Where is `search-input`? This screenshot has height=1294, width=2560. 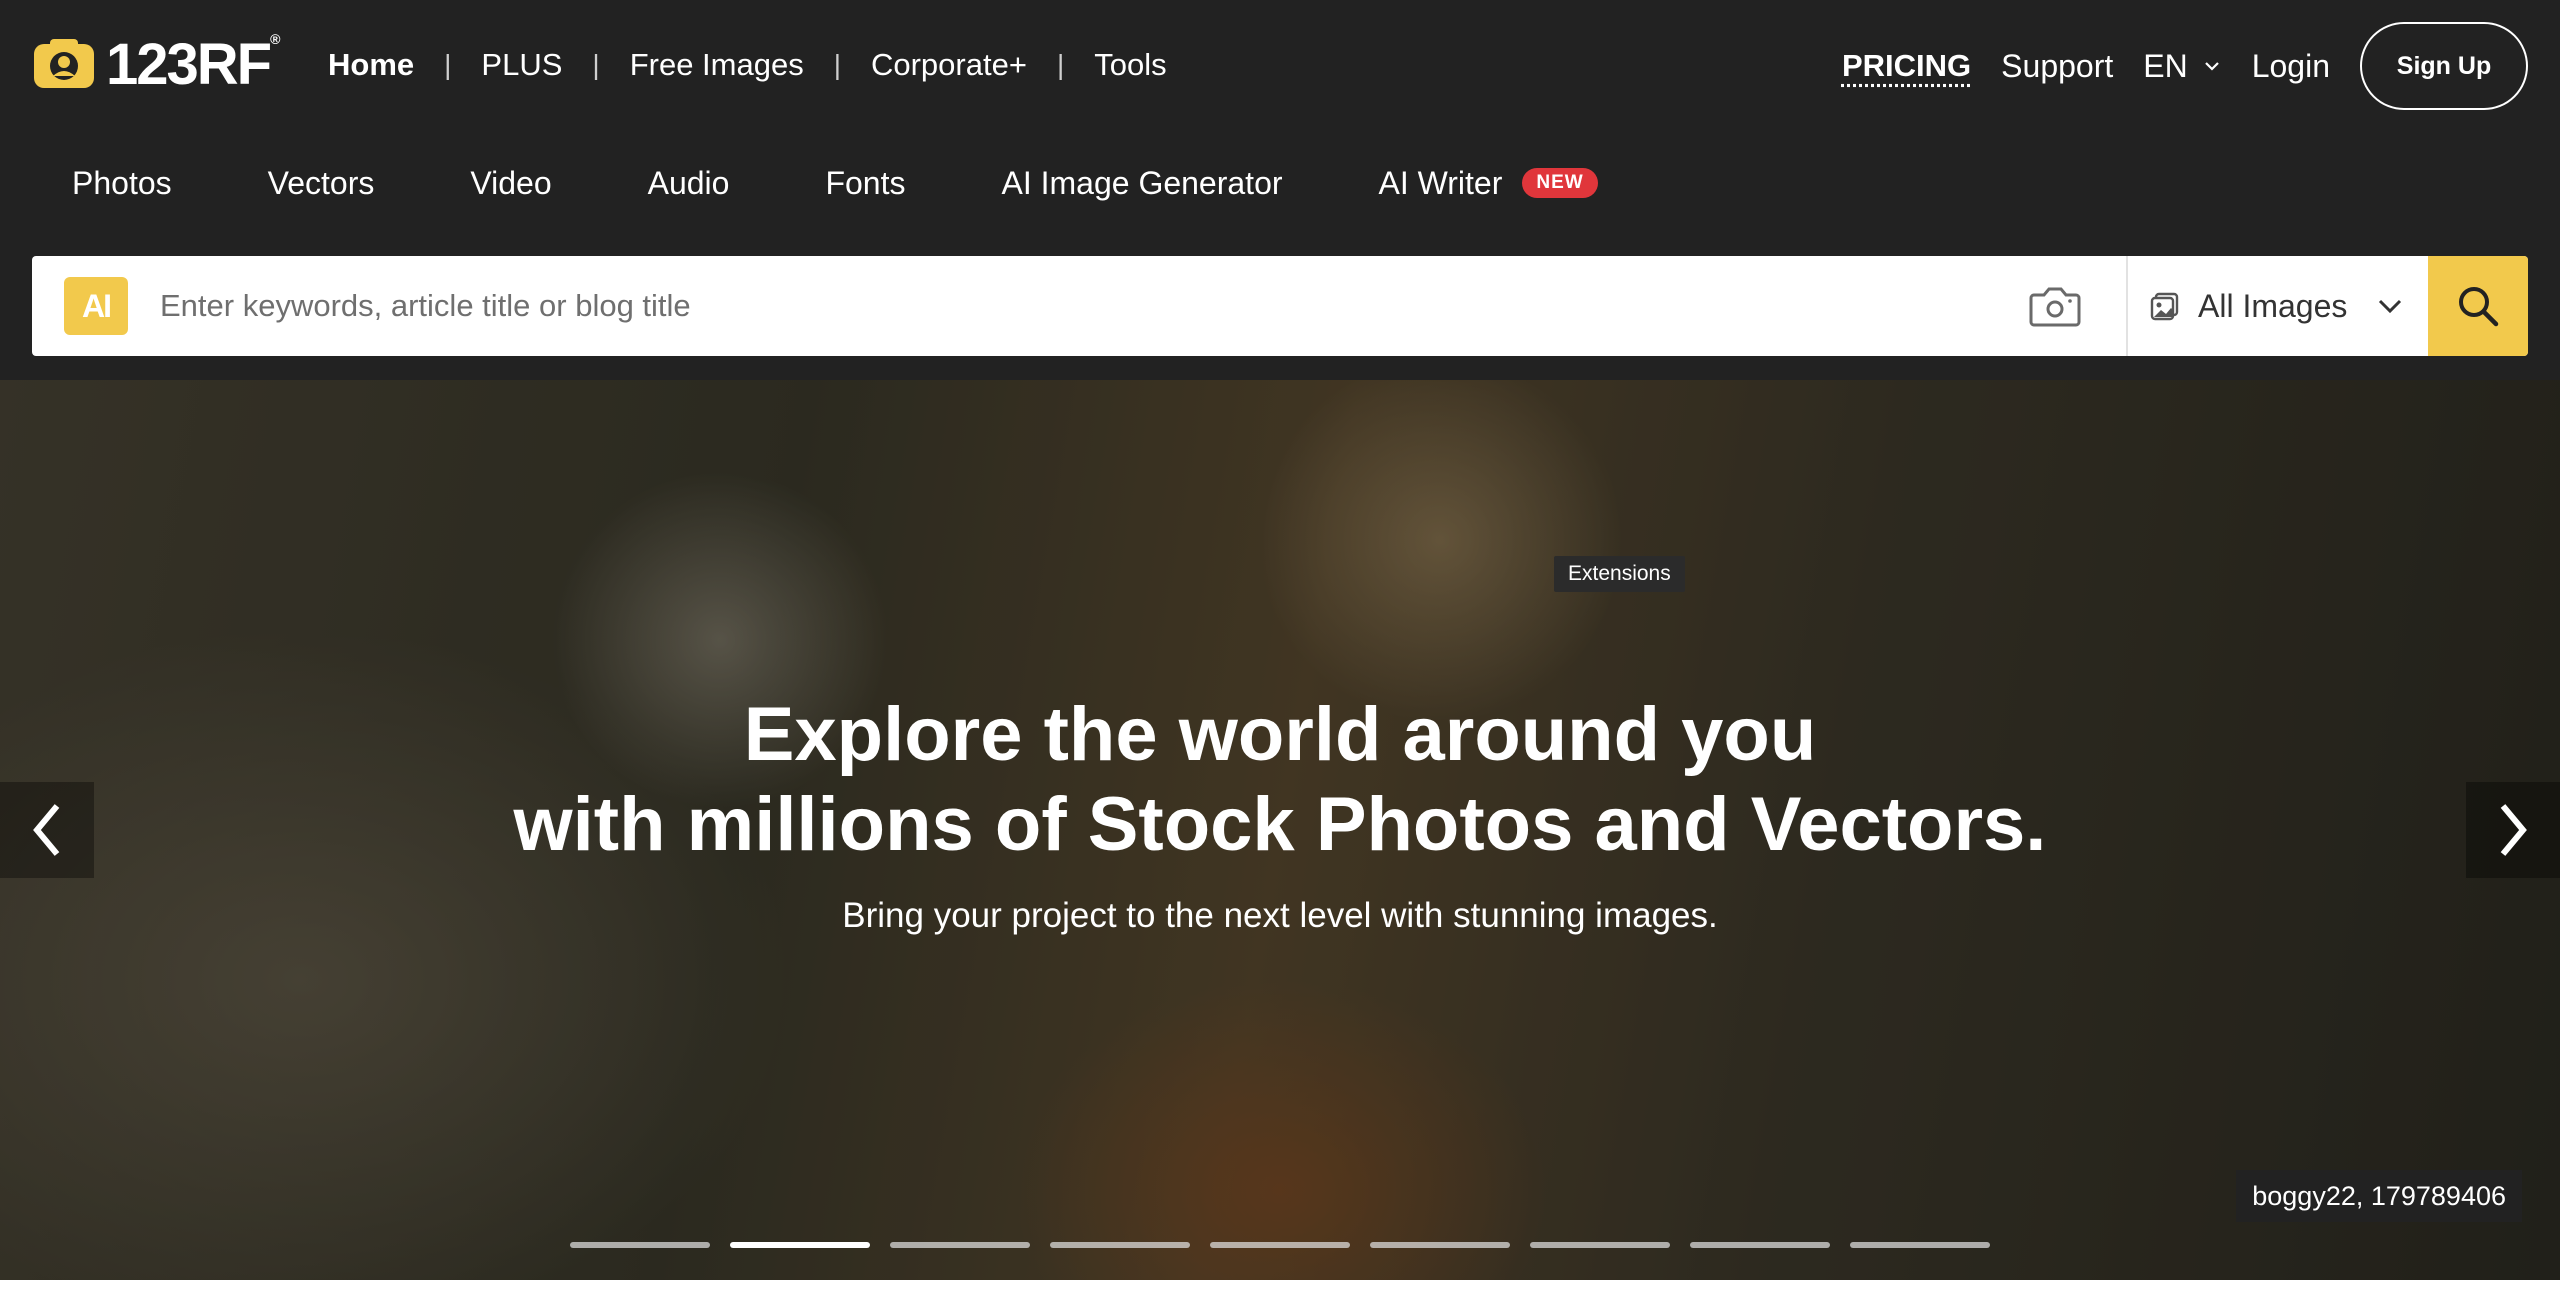
search-input is located at coordinates (1093, 306).